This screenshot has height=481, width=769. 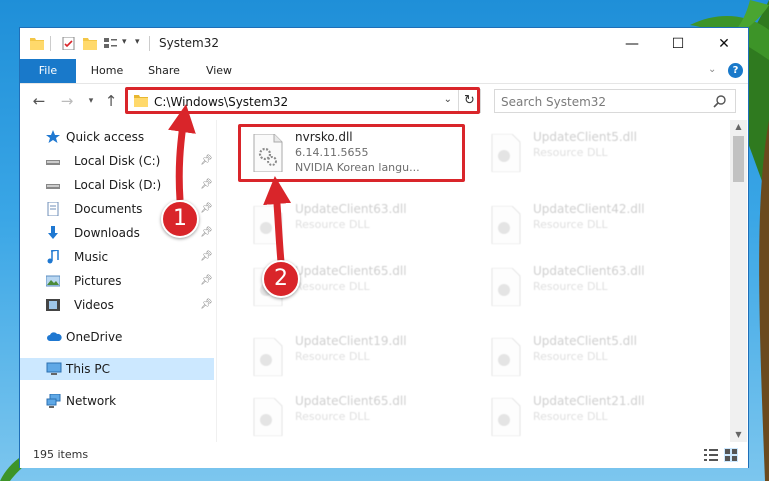 I want to click on nav-label: Local Disk (D:), so click(x=118, y=185).